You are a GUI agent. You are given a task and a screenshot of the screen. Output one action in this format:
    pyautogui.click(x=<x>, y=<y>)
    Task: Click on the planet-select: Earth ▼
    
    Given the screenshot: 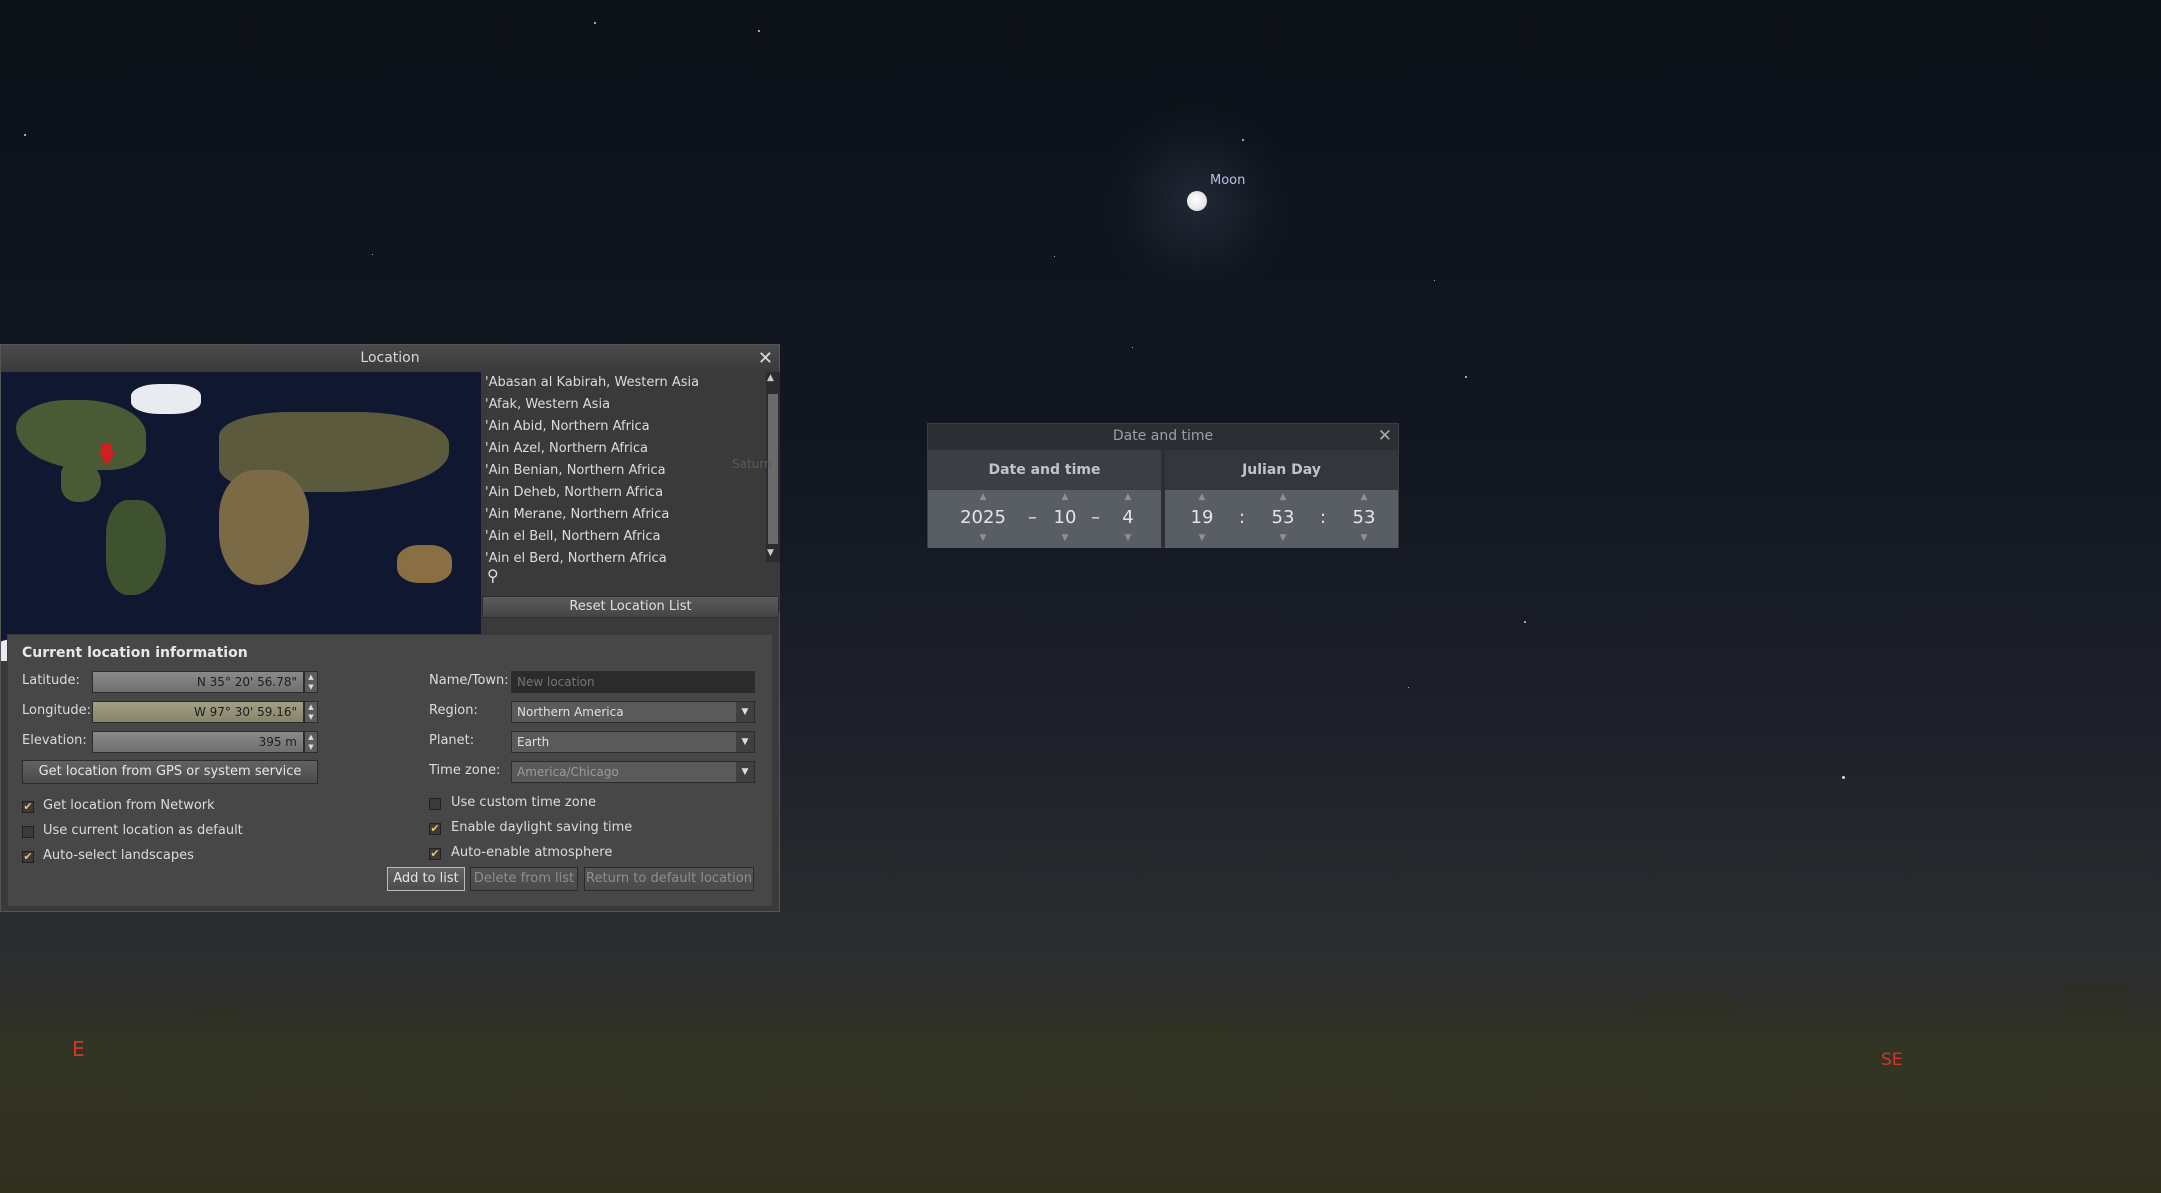 What is the action you would take?
    pyautogui.click(x=633, y=742)
    